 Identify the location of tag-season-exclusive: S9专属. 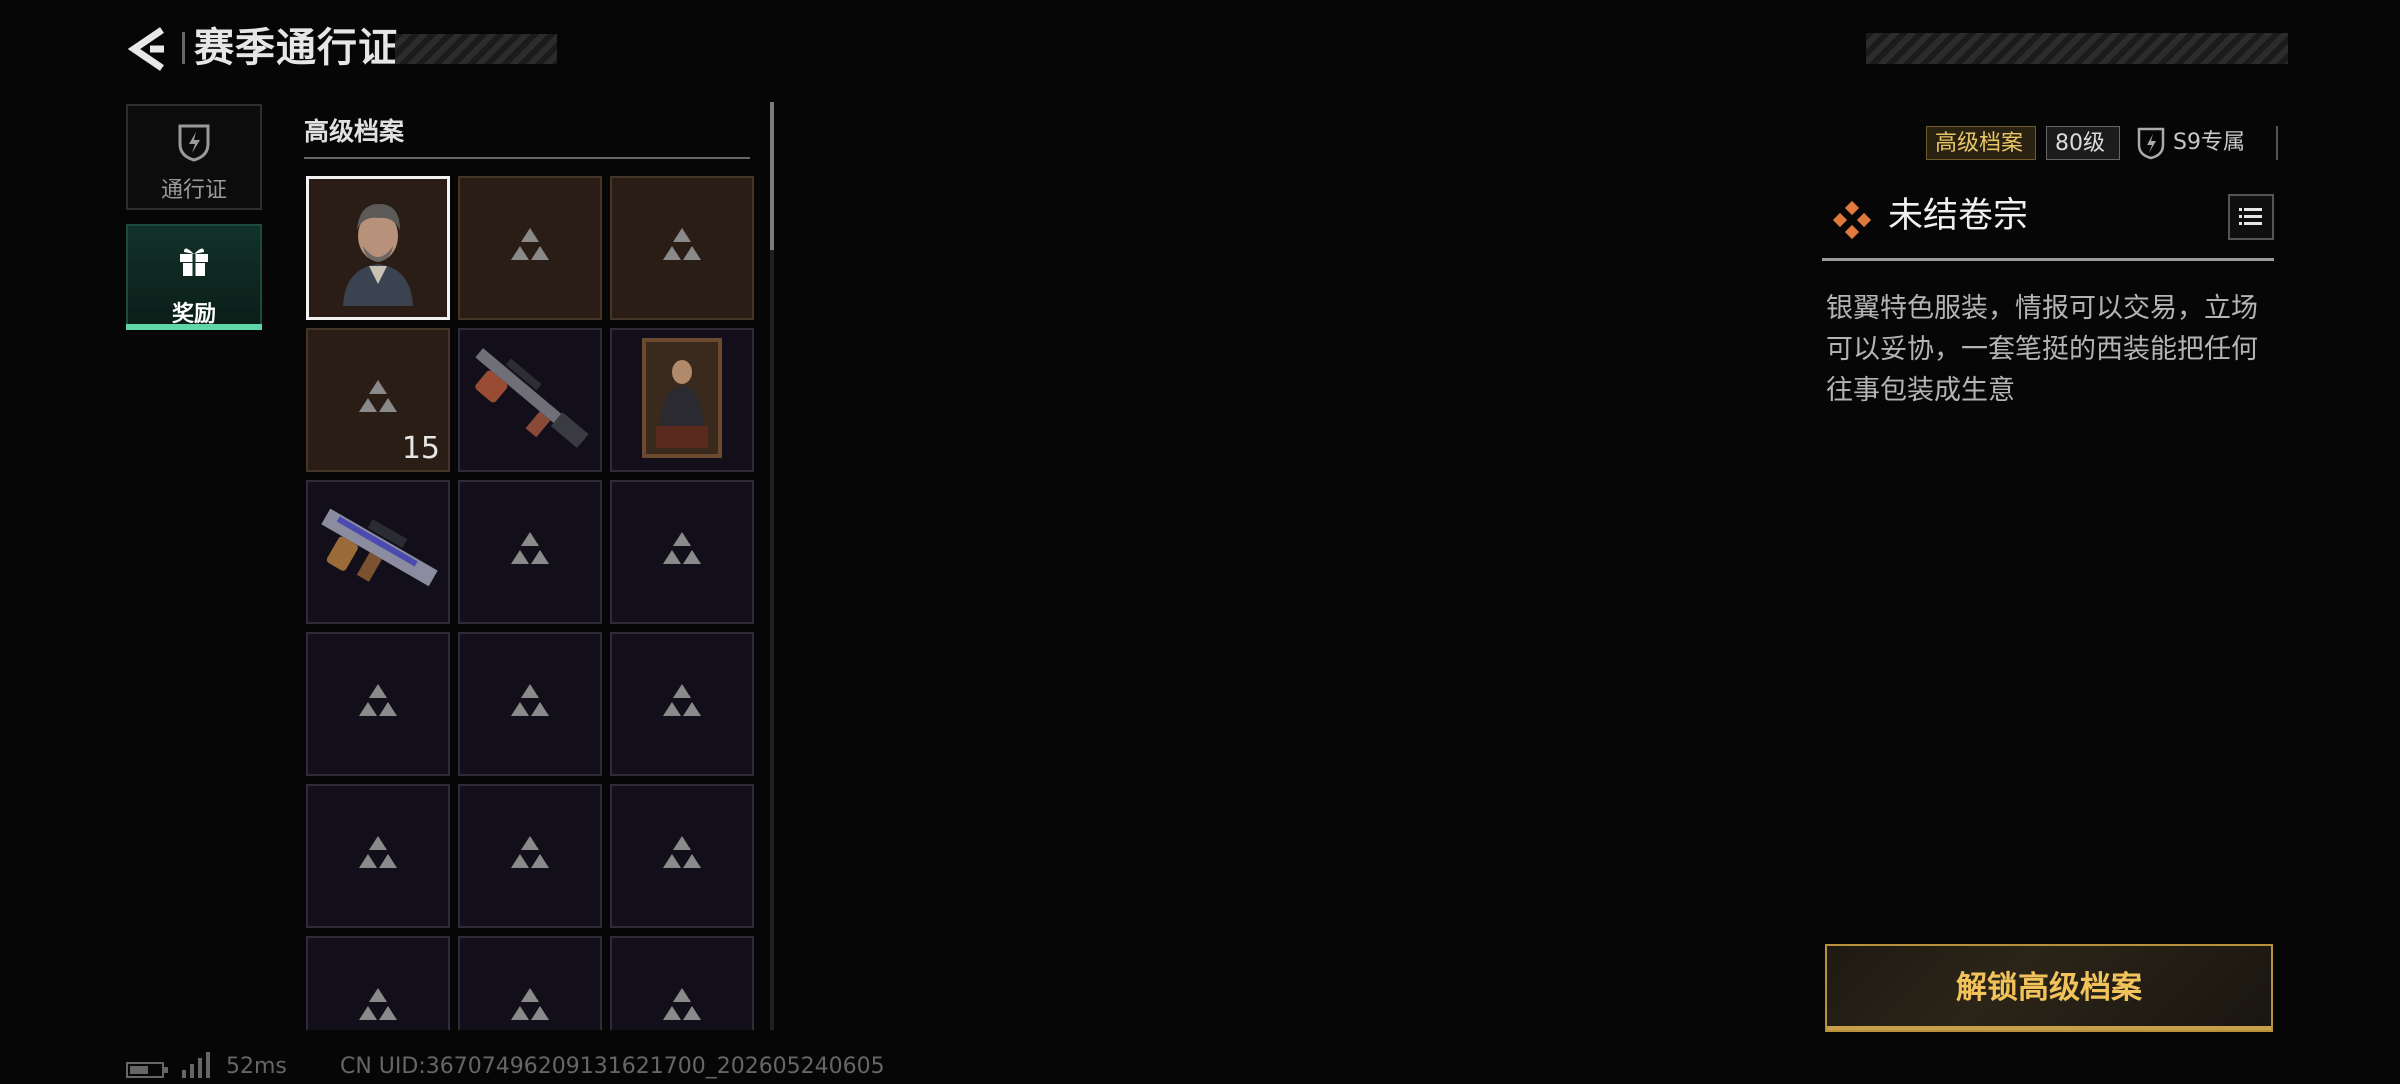
(2207, 143).